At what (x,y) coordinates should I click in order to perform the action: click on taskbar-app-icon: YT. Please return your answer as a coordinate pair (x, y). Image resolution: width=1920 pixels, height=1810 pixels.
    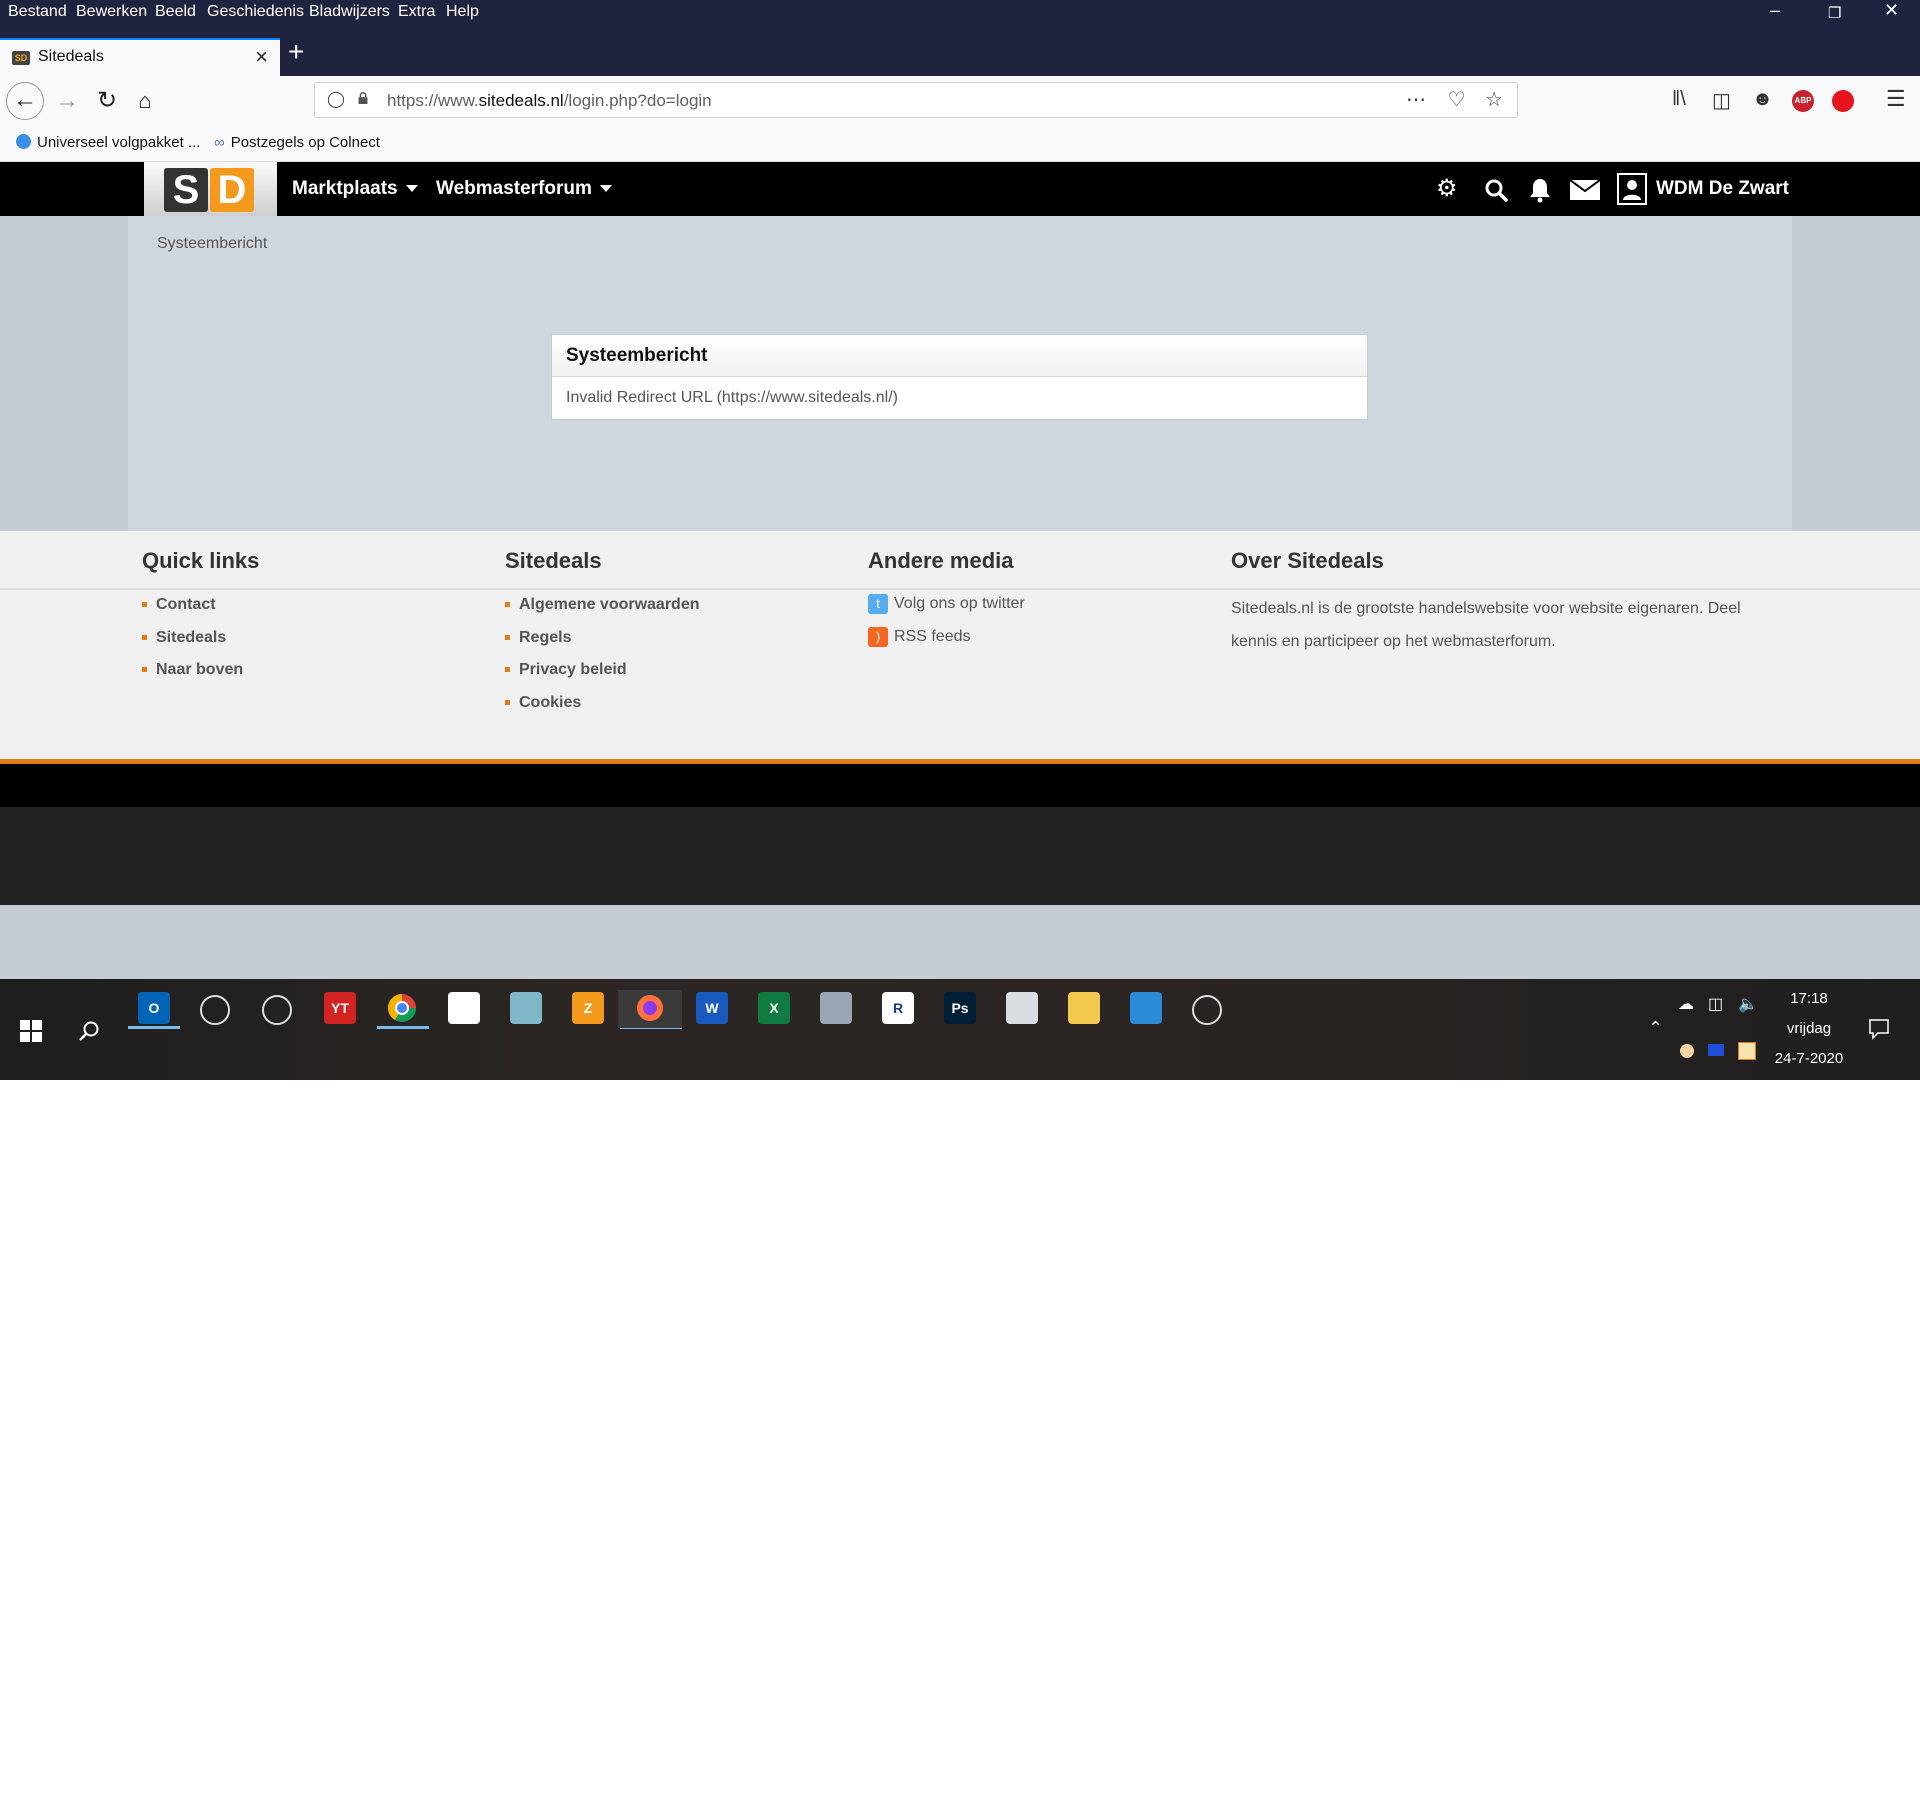
    Looking at the image, I should click on (340, 1008).